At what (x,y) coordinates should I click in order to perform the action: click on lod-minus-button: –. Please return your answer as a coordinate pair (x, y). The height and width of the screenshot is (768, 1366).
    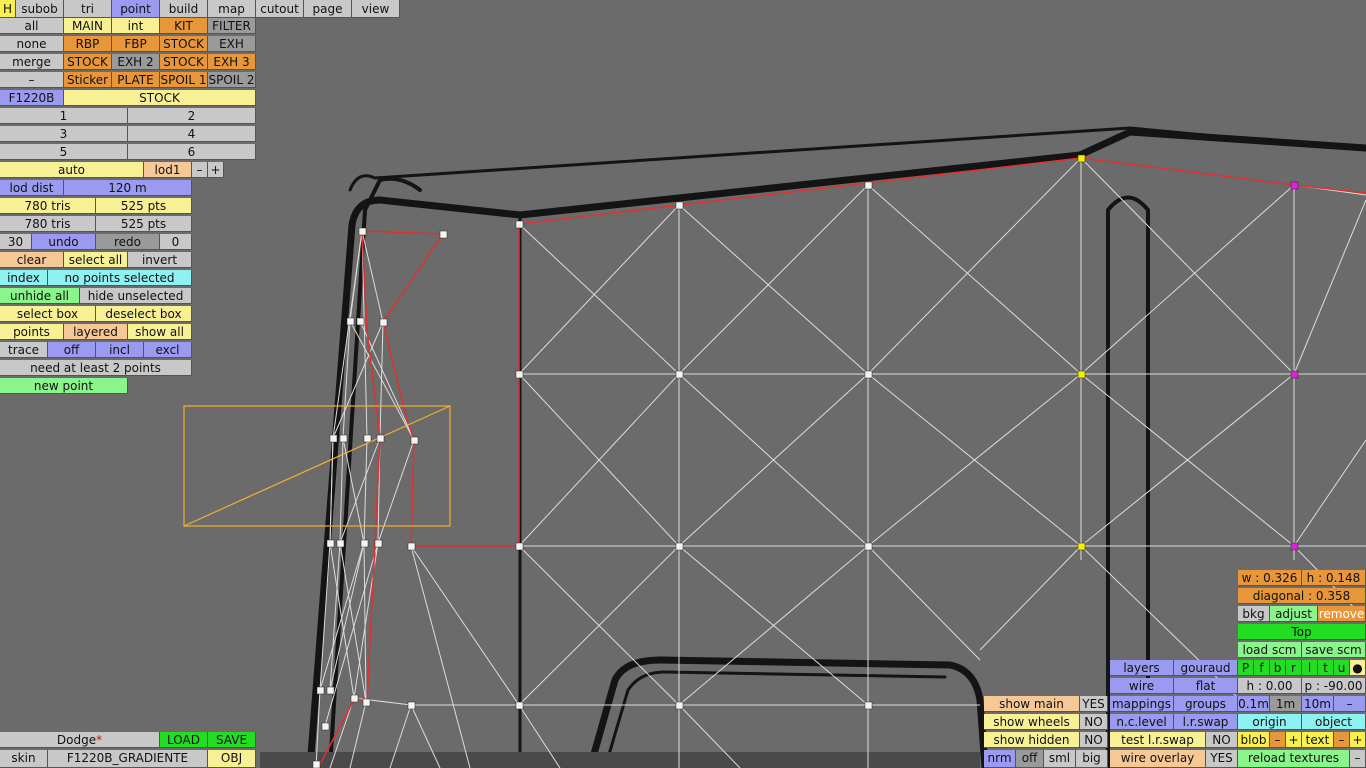
    Looking at the image, I should click on (200, 170).